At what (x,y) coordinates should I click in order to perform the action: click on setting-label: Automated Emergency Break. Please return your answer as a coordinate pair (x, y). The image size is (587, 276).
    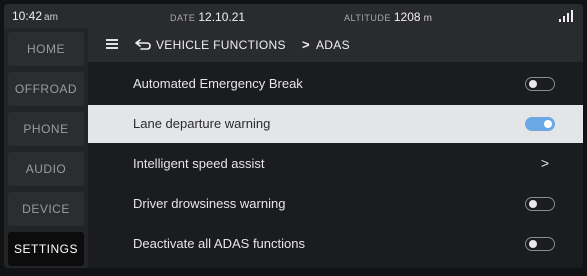
    Looking at the image, I should click on (218, 83).